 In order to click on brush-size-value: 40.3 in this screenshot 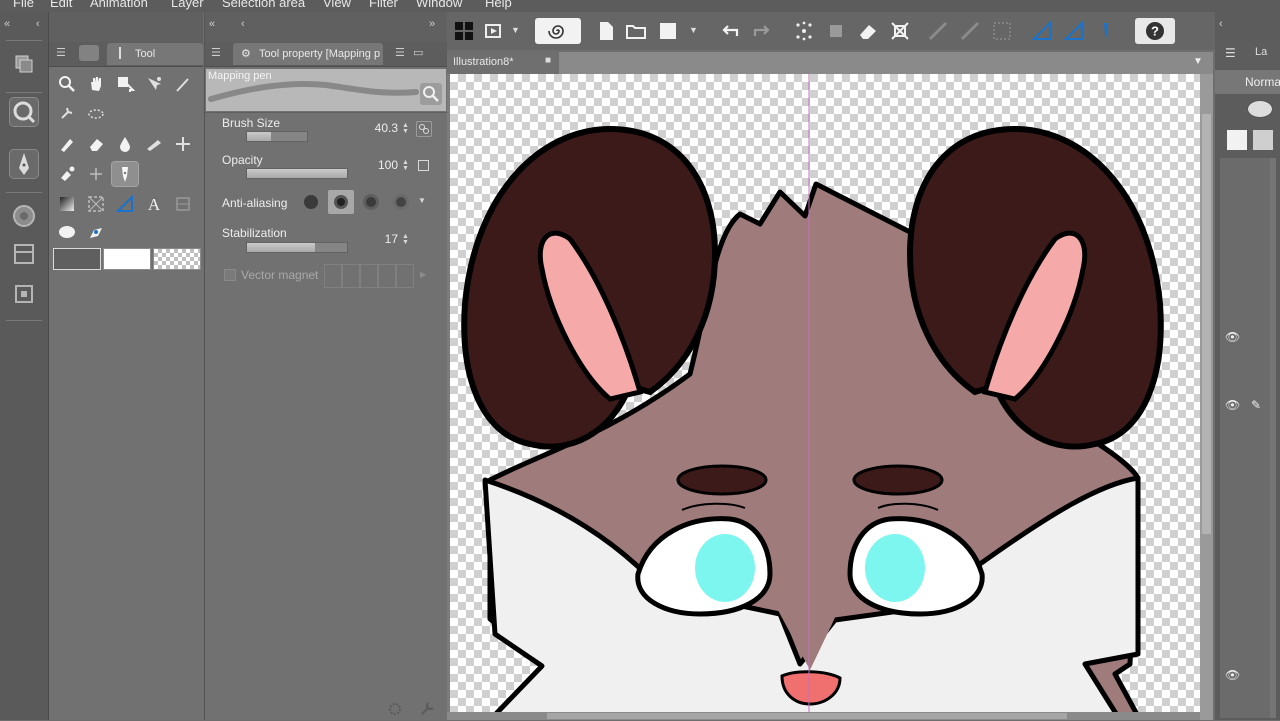, I will do `click(378, 128)`.